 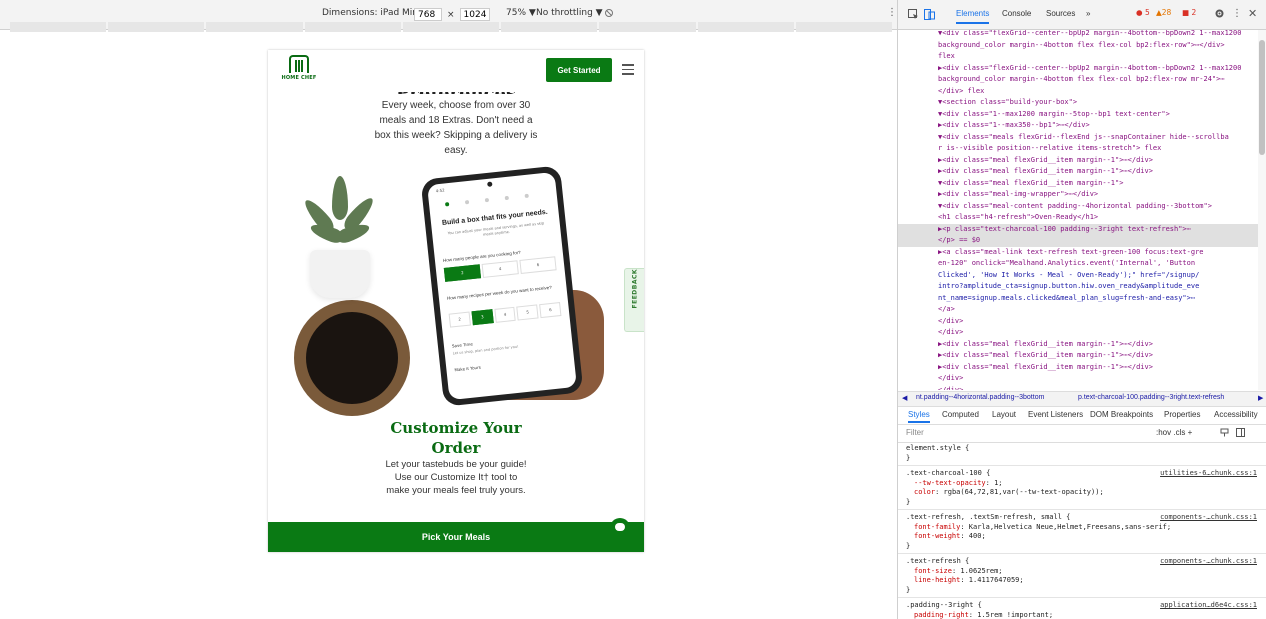 I want to click on error-count-badge: ● 5, so click(x=1143, y=12).